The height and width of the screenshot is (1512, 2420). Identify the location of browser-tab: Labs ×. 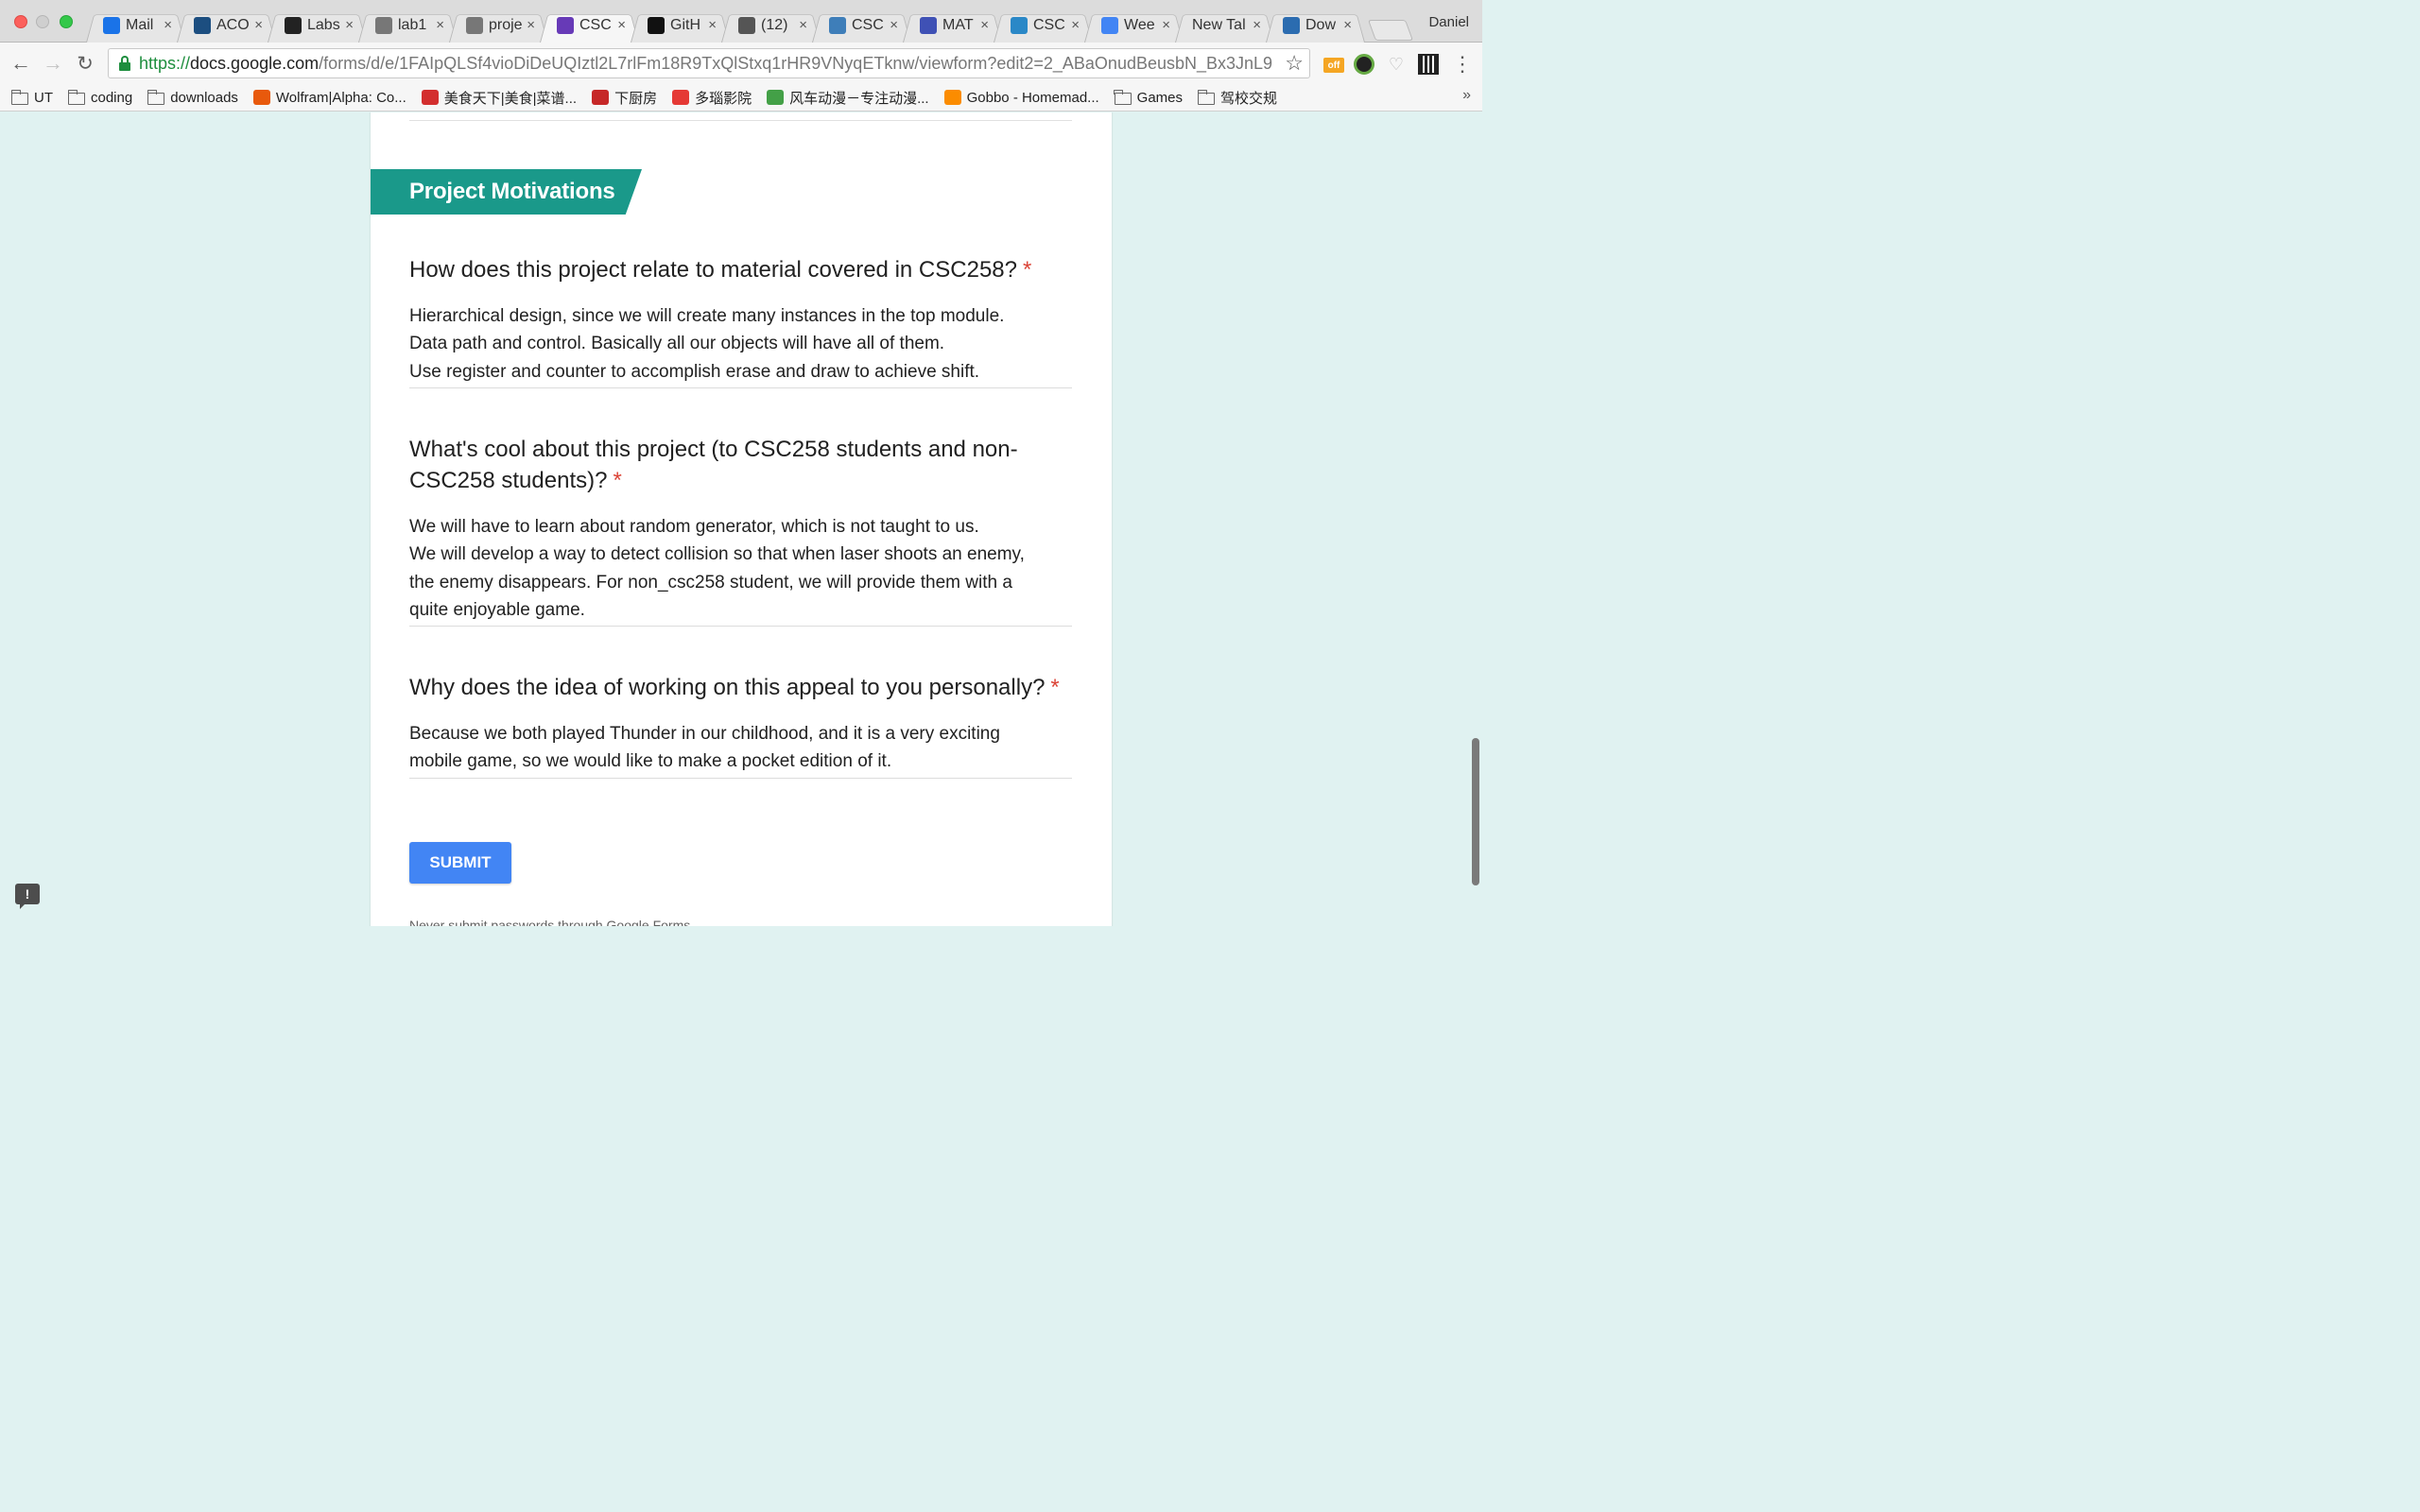
(317, 26).